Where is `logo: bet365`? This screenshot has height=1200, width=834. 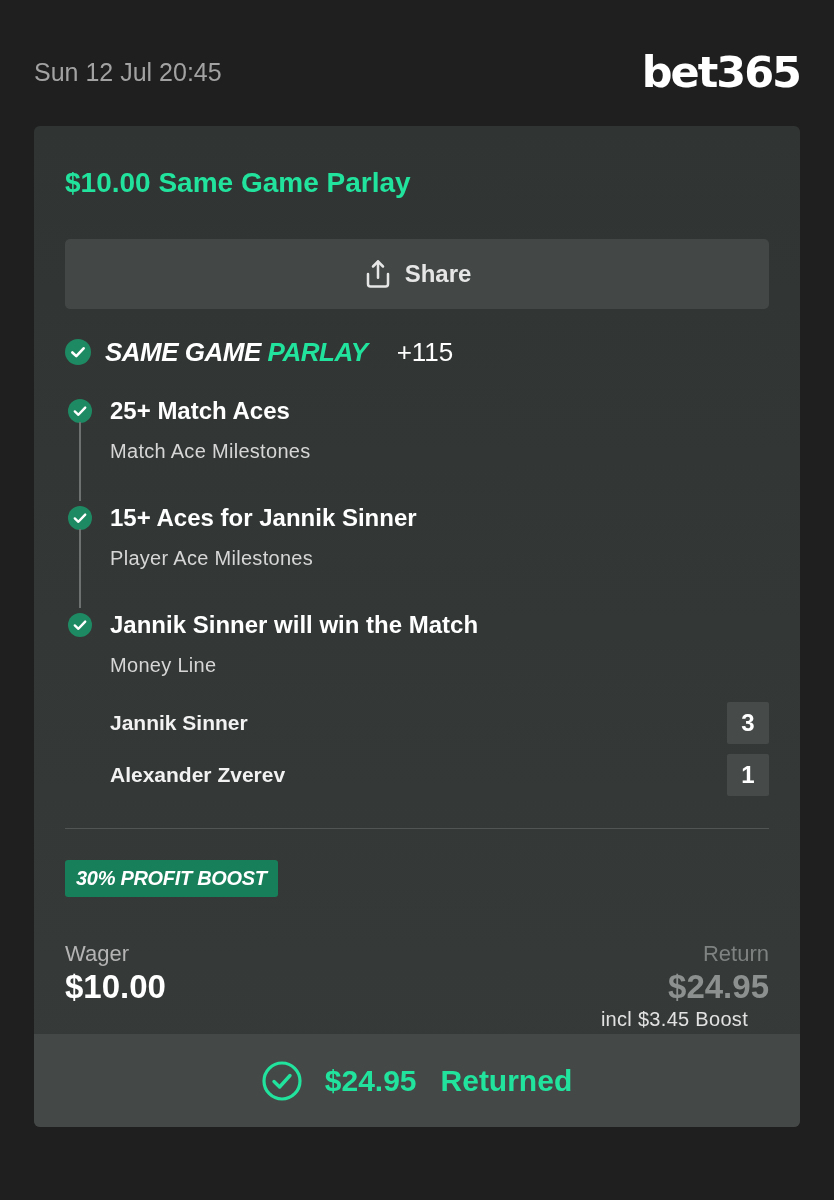
logo: bet365 is located at coordinates (720, 72).